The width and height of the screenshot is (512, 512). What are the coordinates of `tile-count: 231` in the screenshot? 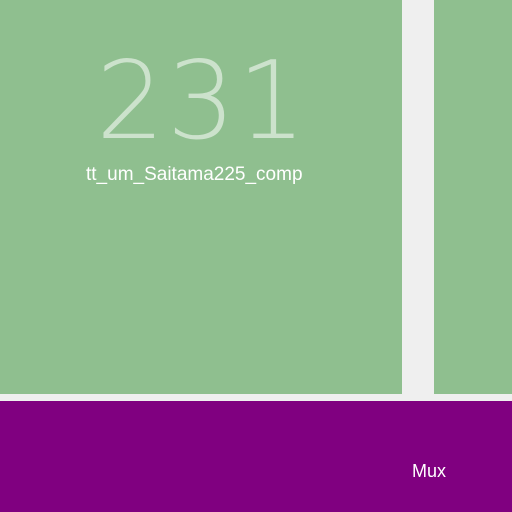 It's located at (202, 101).